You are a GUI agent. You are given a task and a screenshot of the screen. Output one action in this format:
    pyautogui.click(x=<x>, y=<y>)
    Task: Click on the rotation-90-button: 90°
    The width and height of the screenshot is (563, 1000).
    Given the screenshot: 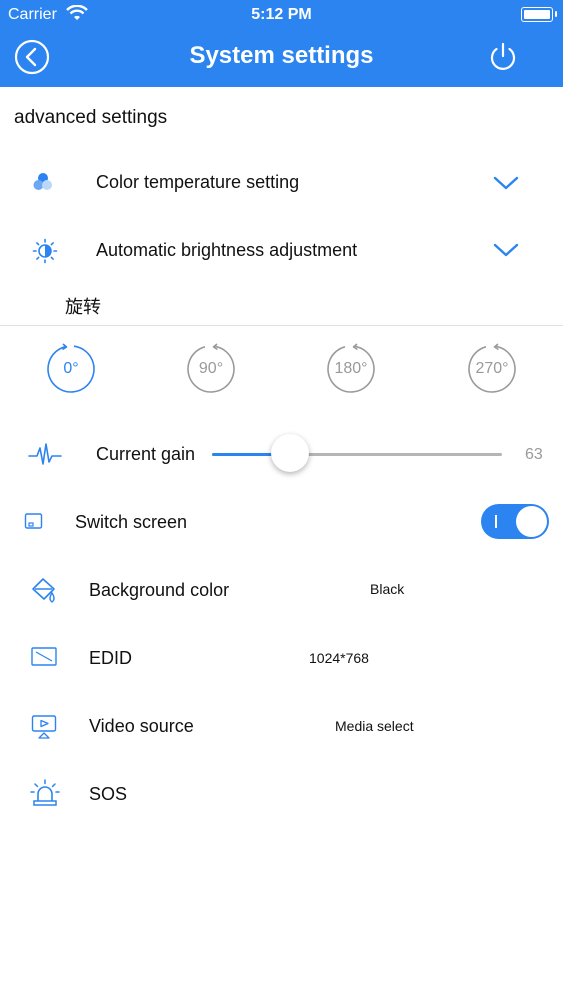 What is the action you would take?
    pyautogui.click(x=211, y=369)
    